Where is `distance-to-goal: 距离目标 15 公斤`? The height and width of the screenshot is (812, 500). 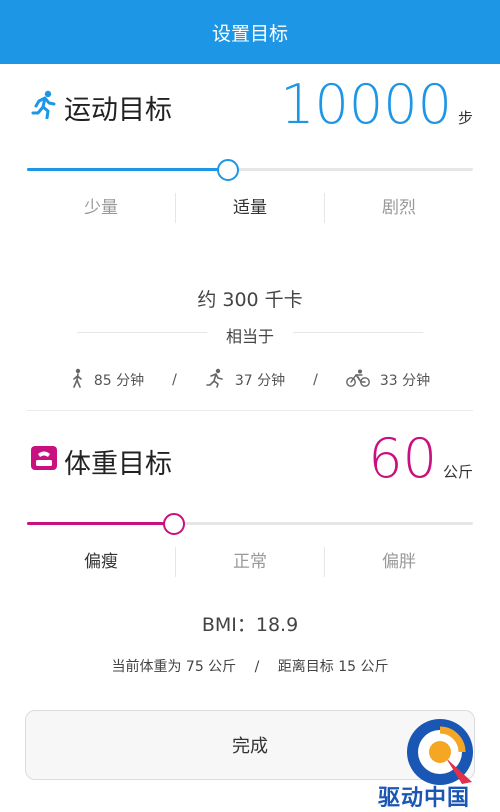 distance-to-goal: 距离目标 15 公斤 is located at coordinates (333, 667).